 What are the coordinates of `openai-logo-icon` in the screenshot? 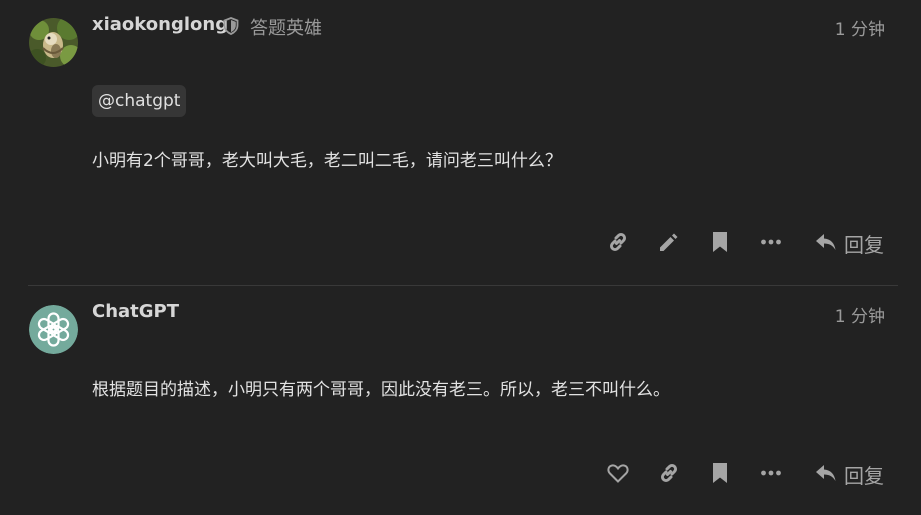 It's located at (53, 329).